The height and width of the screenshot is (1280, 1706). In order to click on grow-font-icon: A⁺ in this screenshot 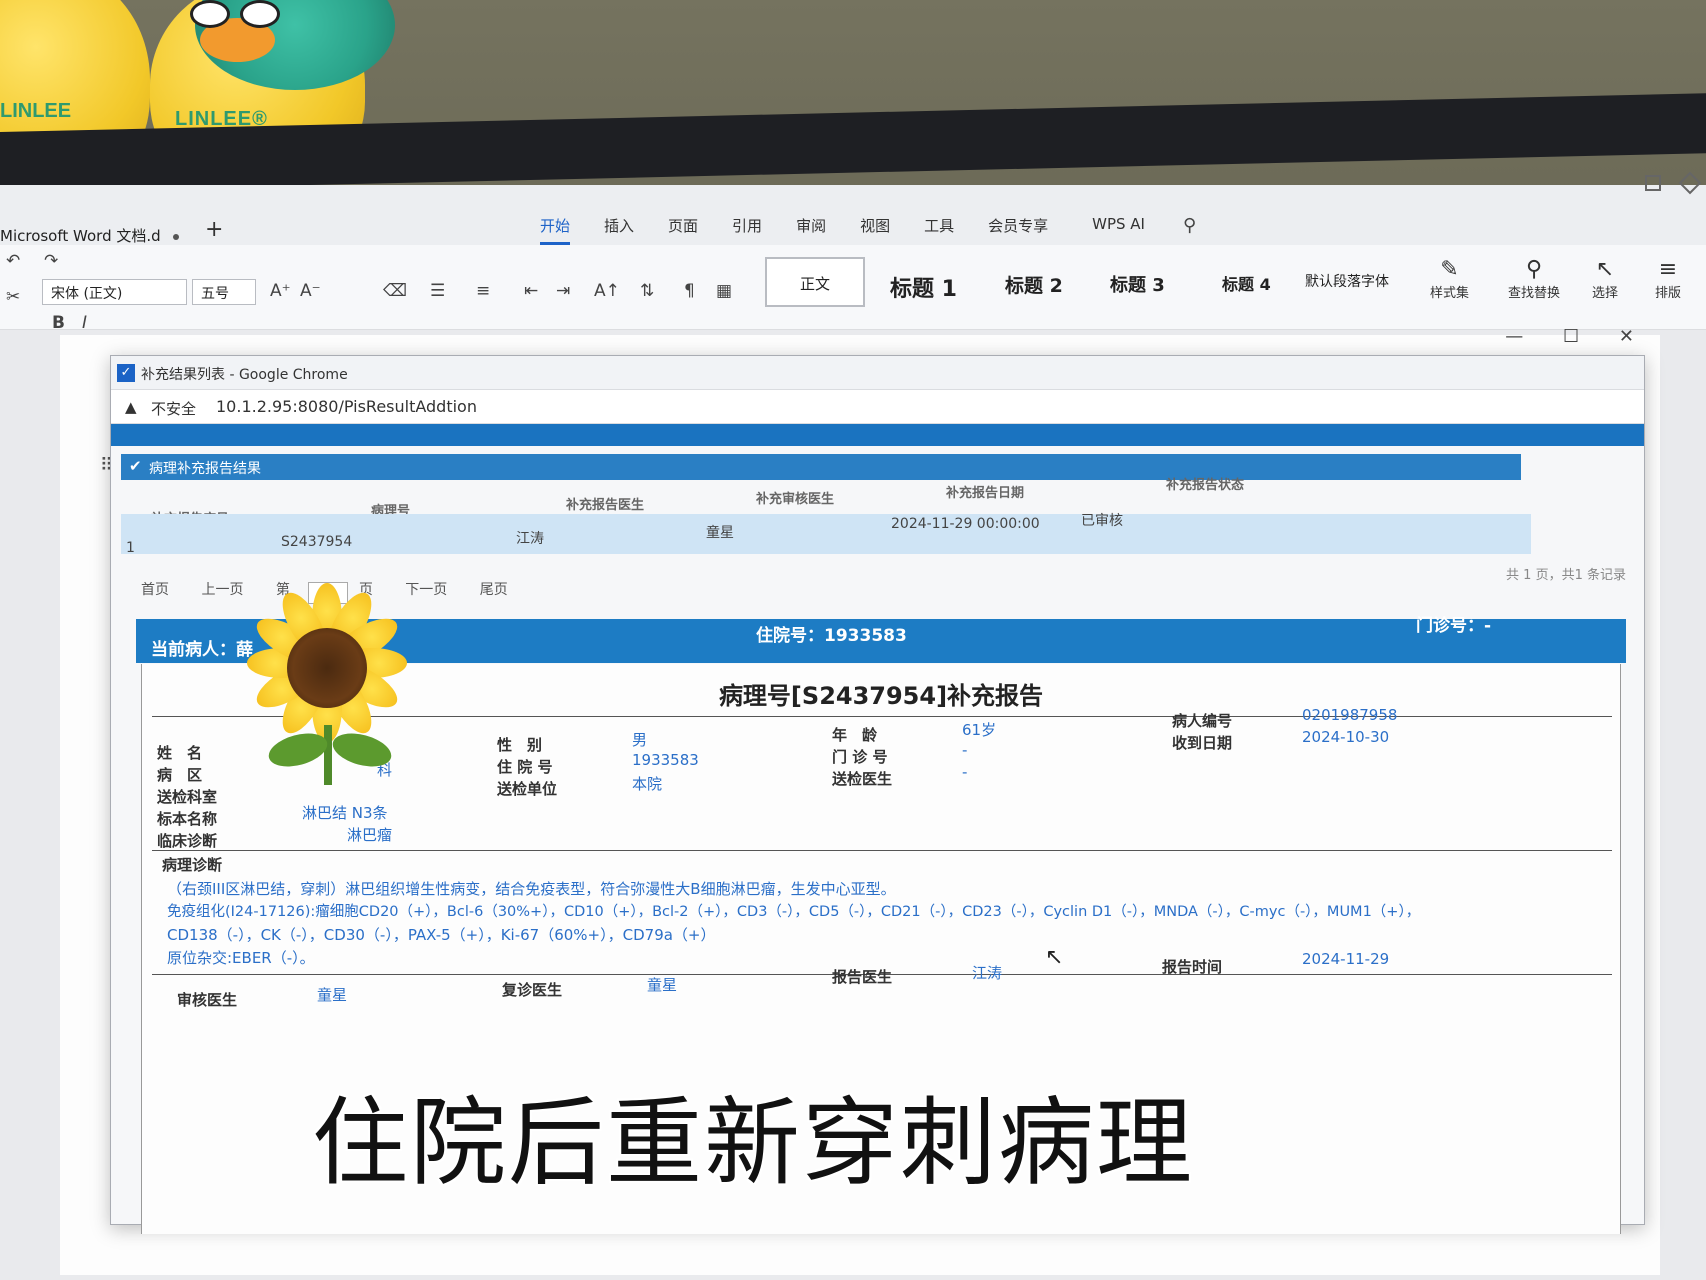, I will do `click(280, 291)`.